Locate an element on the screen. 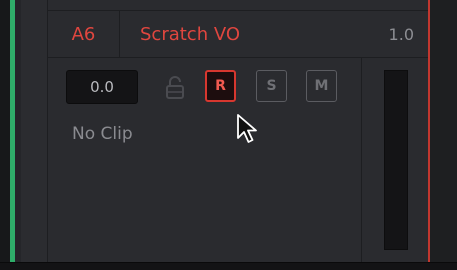 The width and height of the screenshot is (457, 270). track-level-field: 0.0 is located at coordinates (102, 87).